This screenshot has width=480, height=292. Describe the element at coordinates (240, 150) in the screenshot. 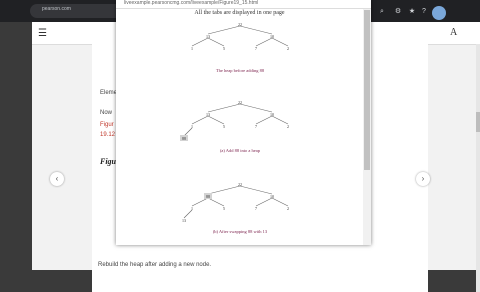

I see `tree-caption: (a) Add 88 into a heap` at that location.